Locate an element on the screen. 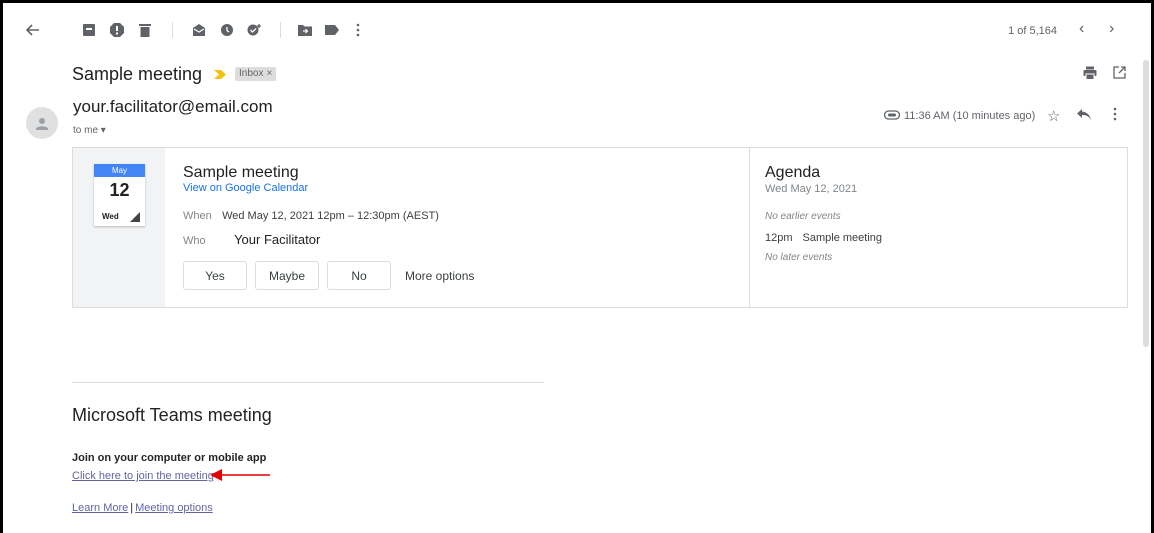 This screenshot has width=1154, height=533. print-icon is located at coordinates (1090, 73).